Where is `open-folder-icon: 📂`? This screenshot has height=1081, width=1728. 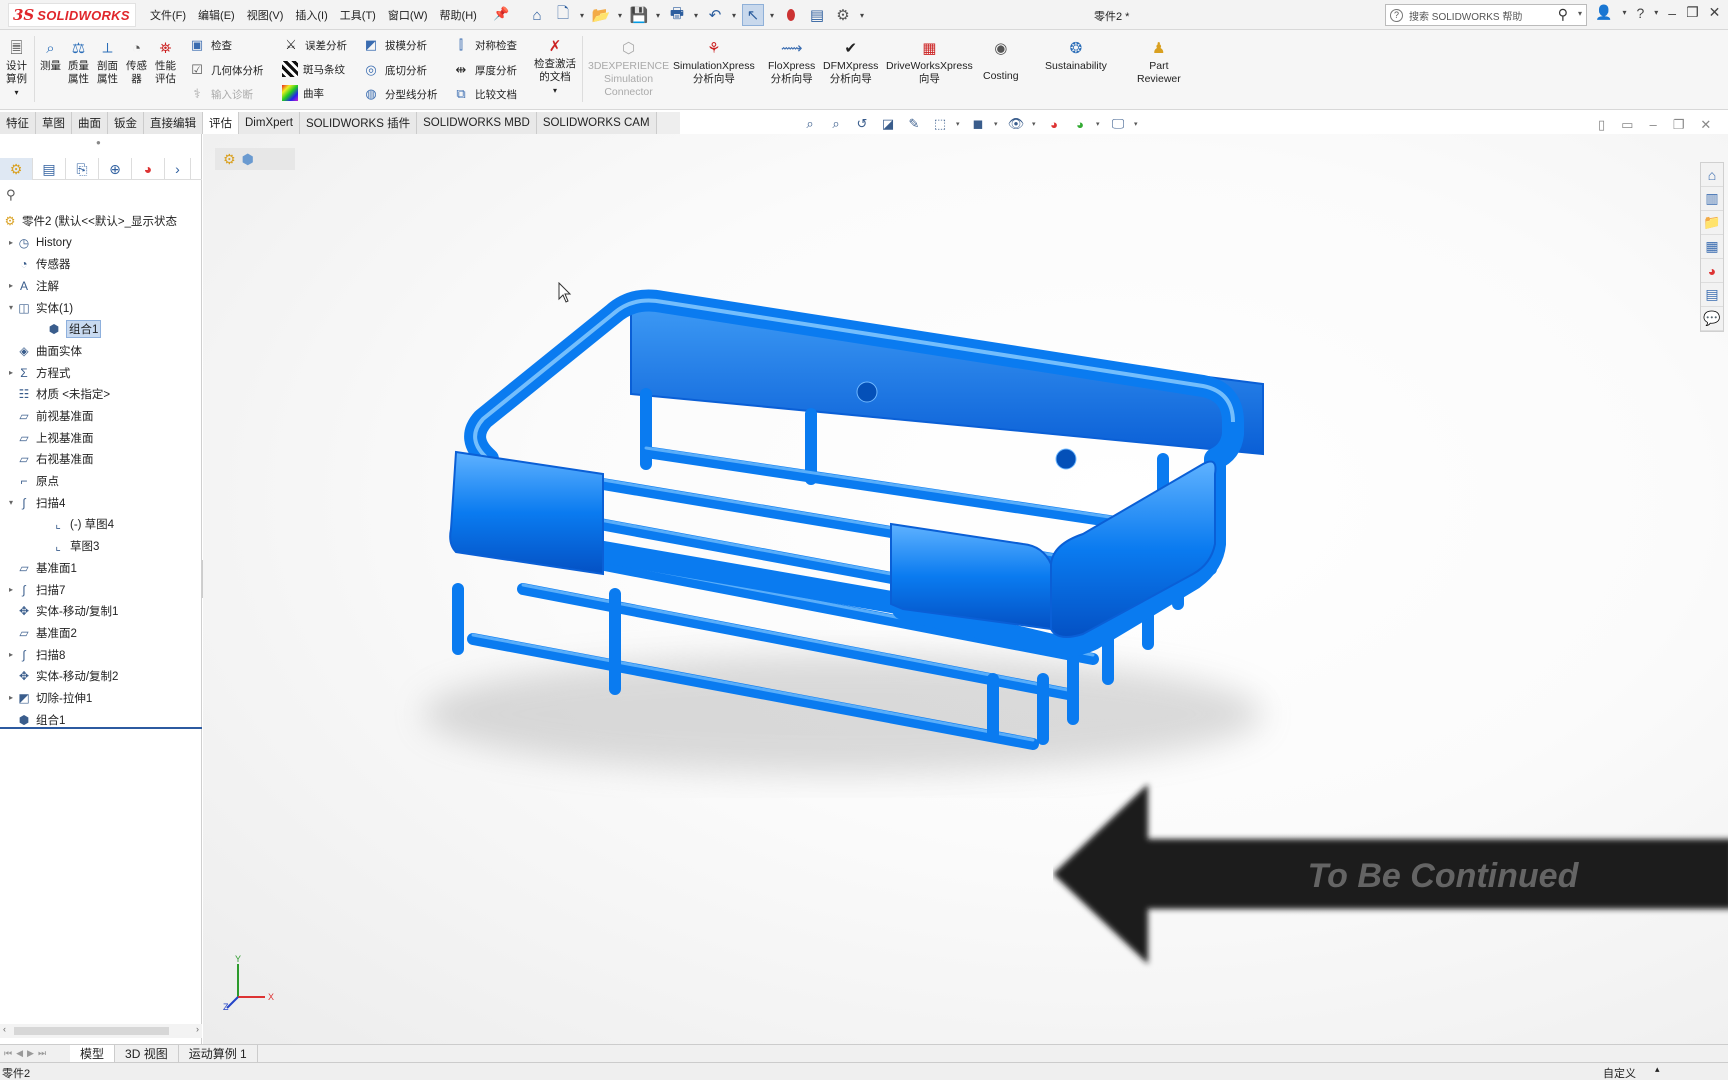 open-folder-icon: 📂 is located at coordinates (601, 15).